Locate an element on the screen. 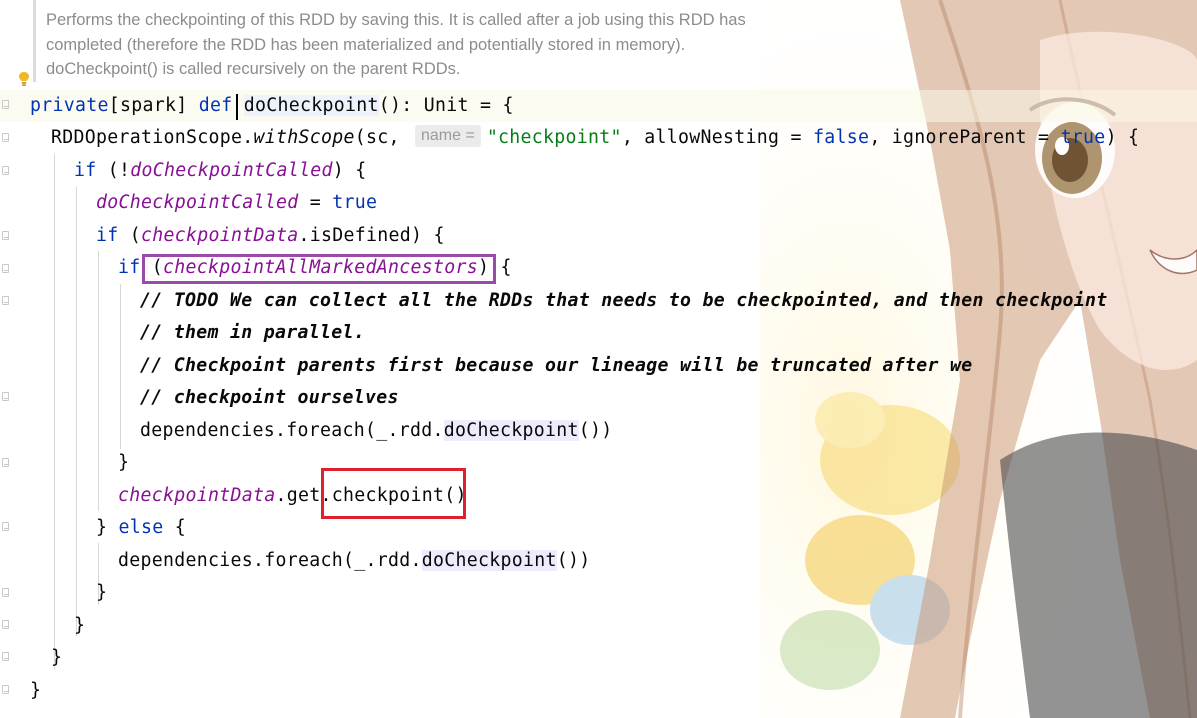  code-text: .isDefined) { is located at coordinates (371, 235).